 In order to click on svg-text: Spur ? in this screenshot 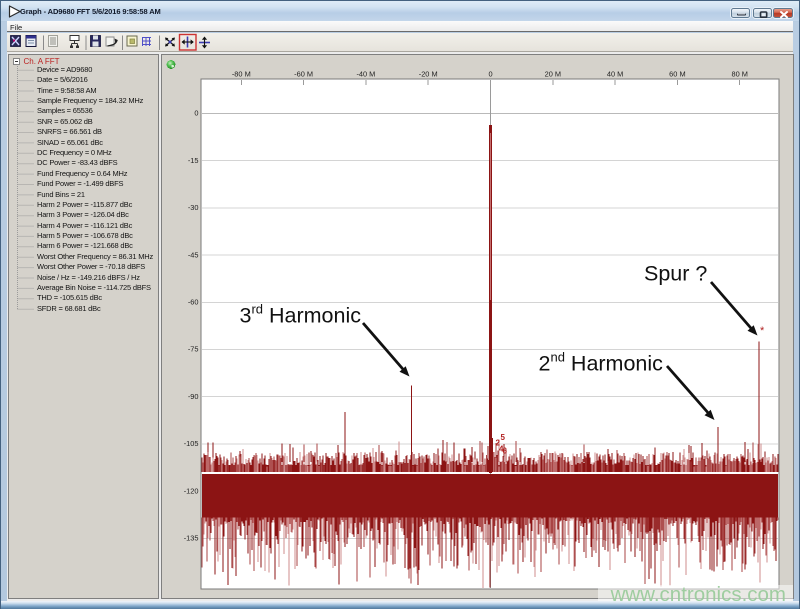, I will do `click(675, 274)`.